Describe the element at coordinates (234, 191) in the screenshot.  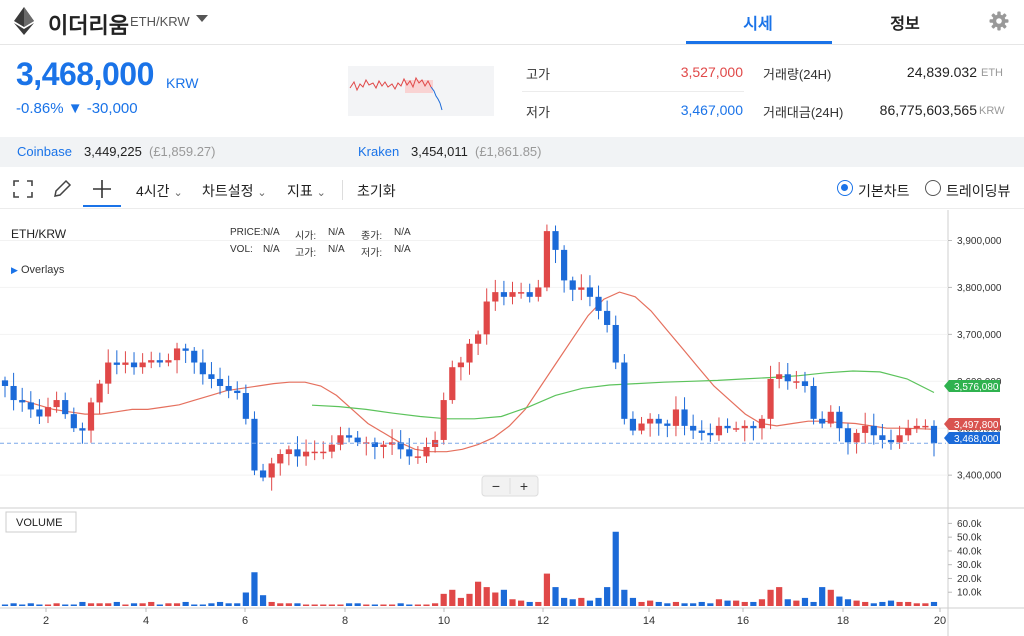
I see `chart-settings-dropdown: 차트설정 ⌄` at that location.